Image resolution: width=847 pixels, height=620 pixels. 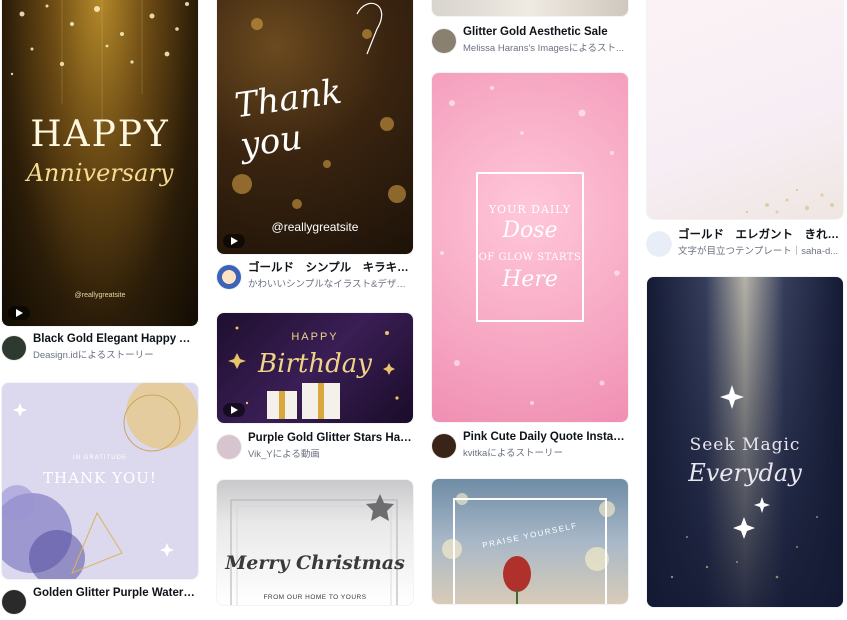 What do you see at coordinates (315, 563) in the screenshot?
I see `card-art-script: Merry Christmas` at bounding box center [315, 563].